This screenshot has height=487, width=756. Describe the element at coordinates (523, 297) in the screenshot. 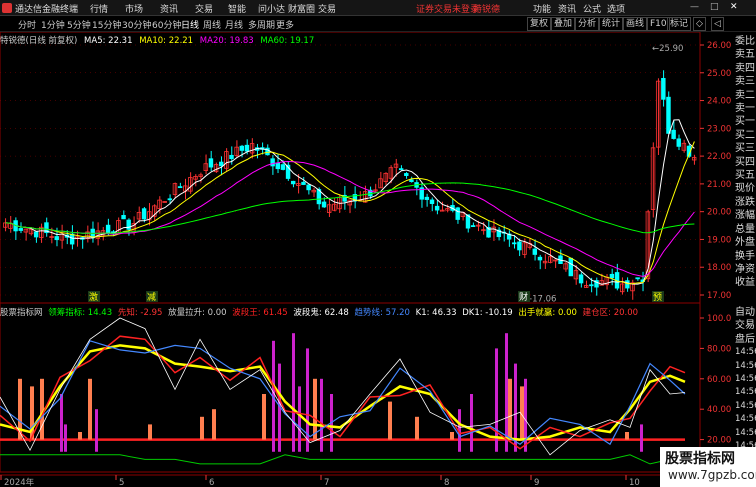

I see `event-marker: 财` at that location.